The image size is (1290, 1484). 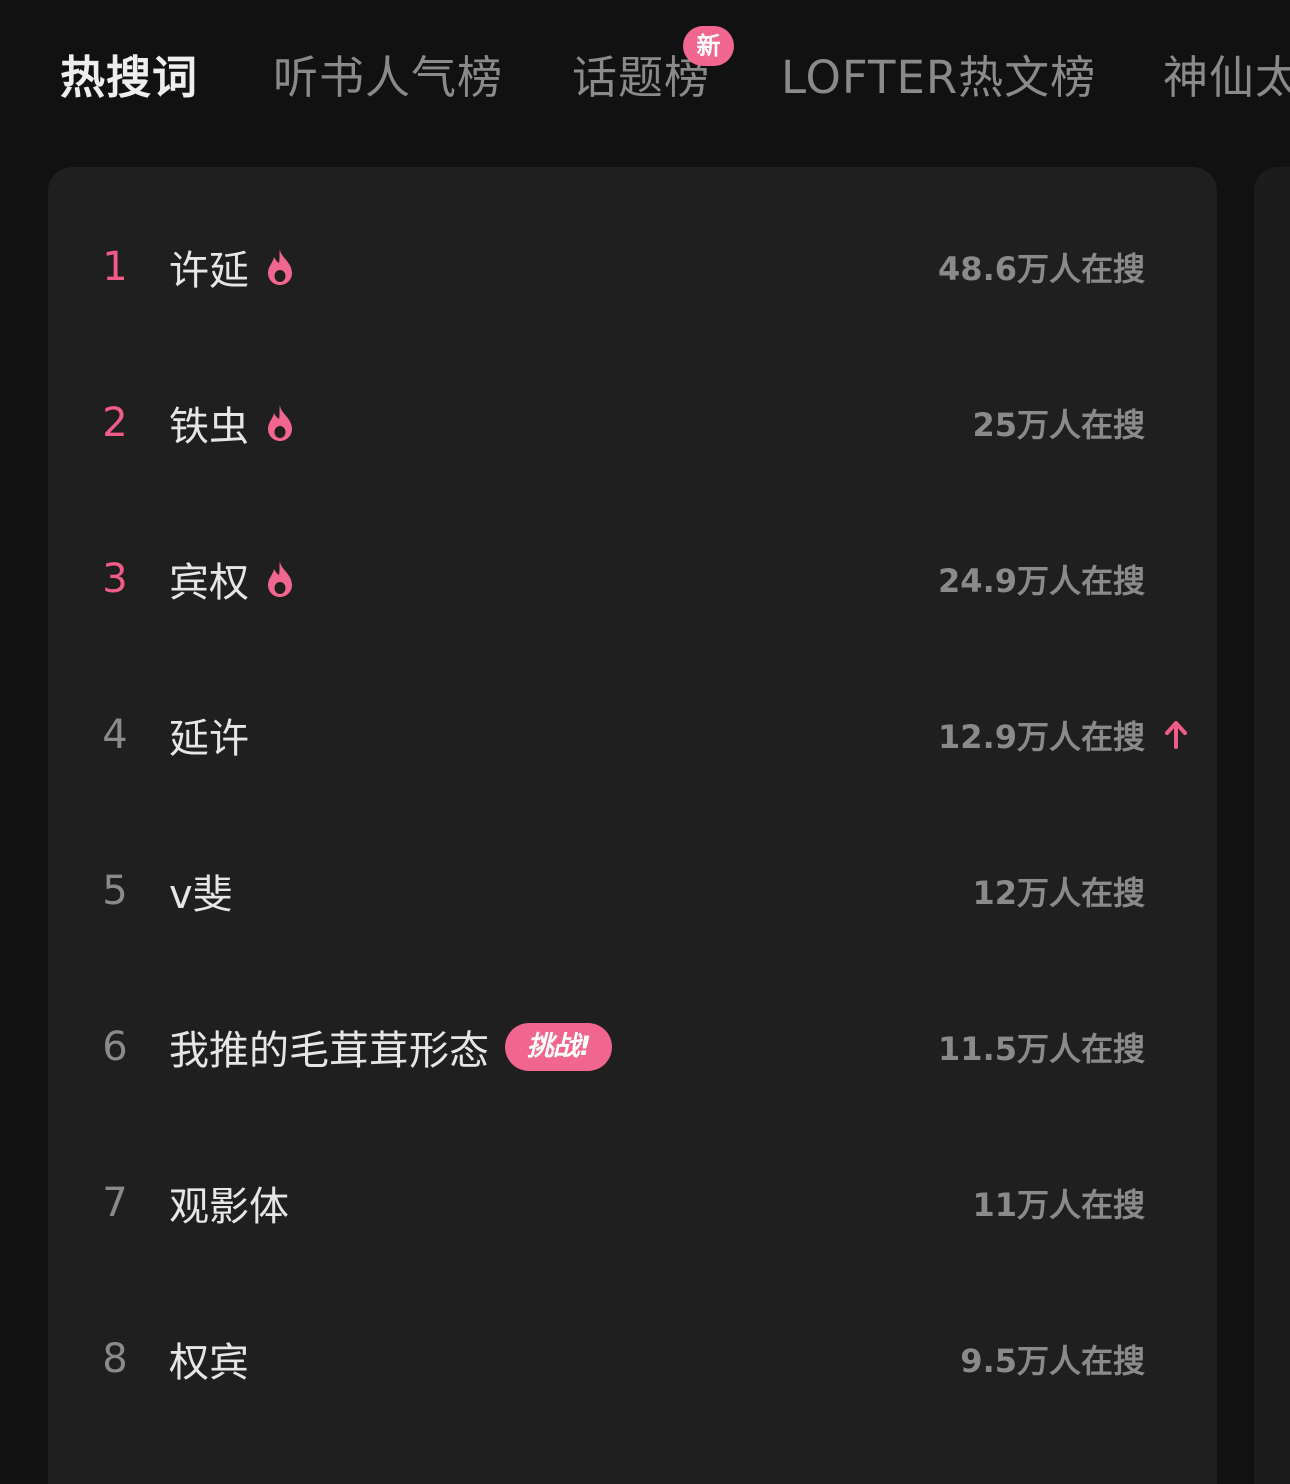 I want to click on search-term-wrap: 观影体, so click(x=229, y=1203).